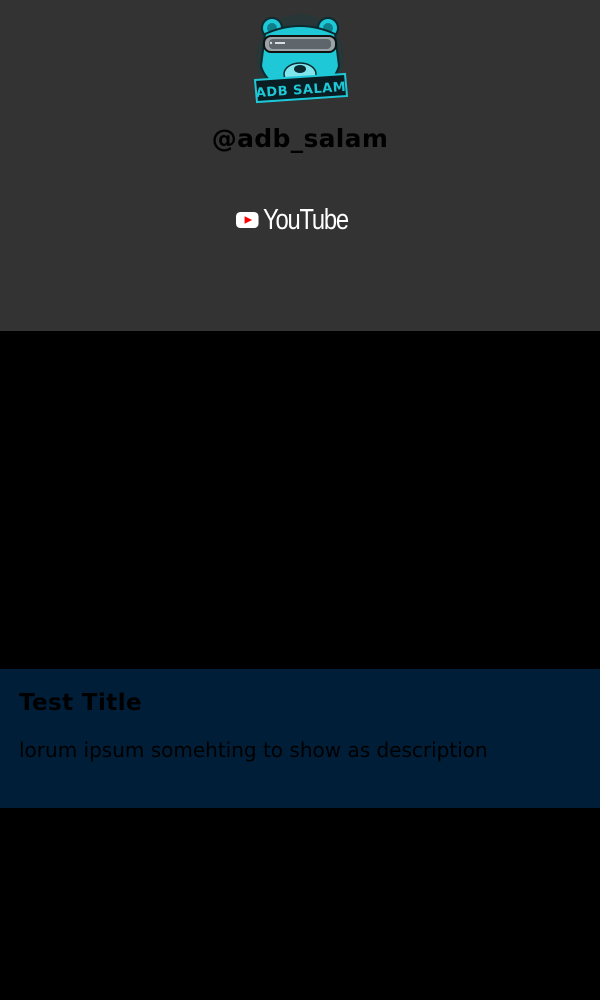 The height and width of the screenshot is (1000, 600). Describe the element at coordinates (300, 138) in the screenshot. I see `profile-handle: @adb_salam` at that location.